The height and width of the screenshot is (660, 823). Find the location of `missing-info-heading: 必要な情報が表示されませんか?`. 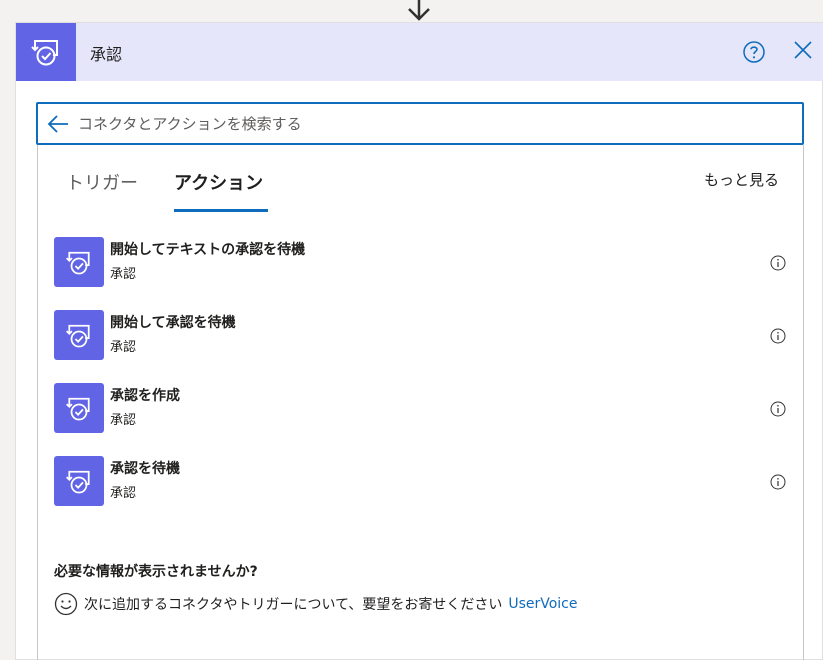

missing-info-heading: 必要な情報が表示されませんか? is located at coordinates (156, 572).